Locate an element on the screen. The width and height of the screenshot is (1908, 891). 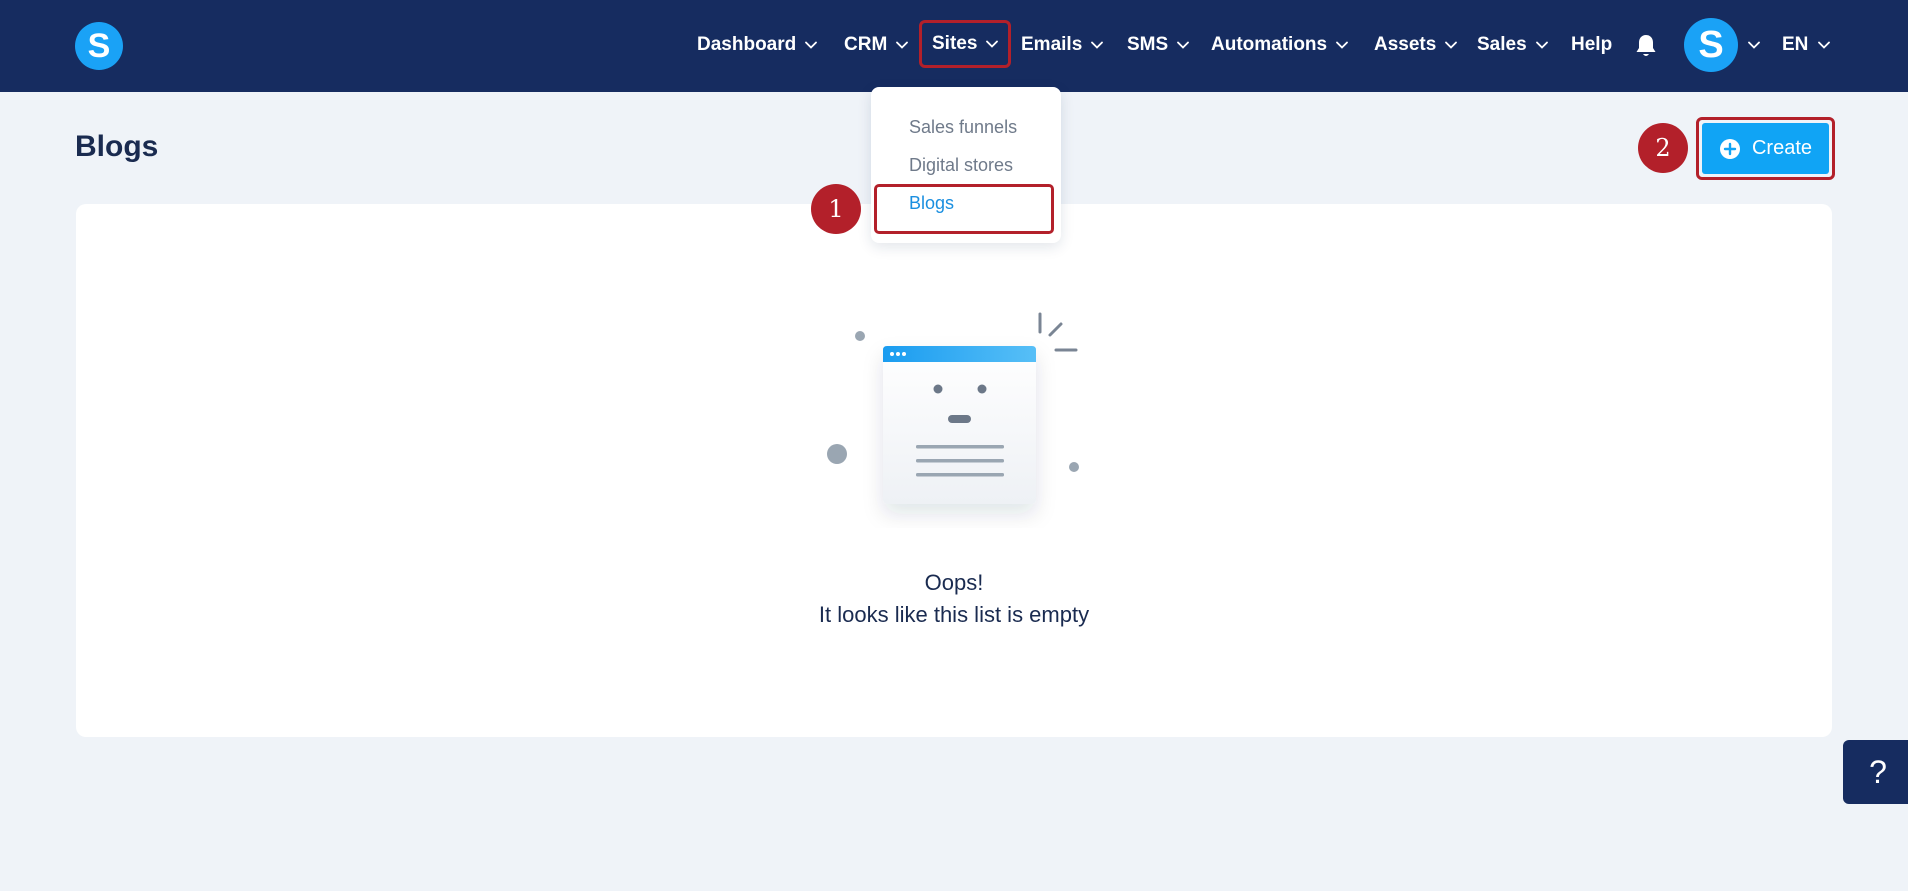
create-button-highlight: Create is located at coordinates (1765, 148).